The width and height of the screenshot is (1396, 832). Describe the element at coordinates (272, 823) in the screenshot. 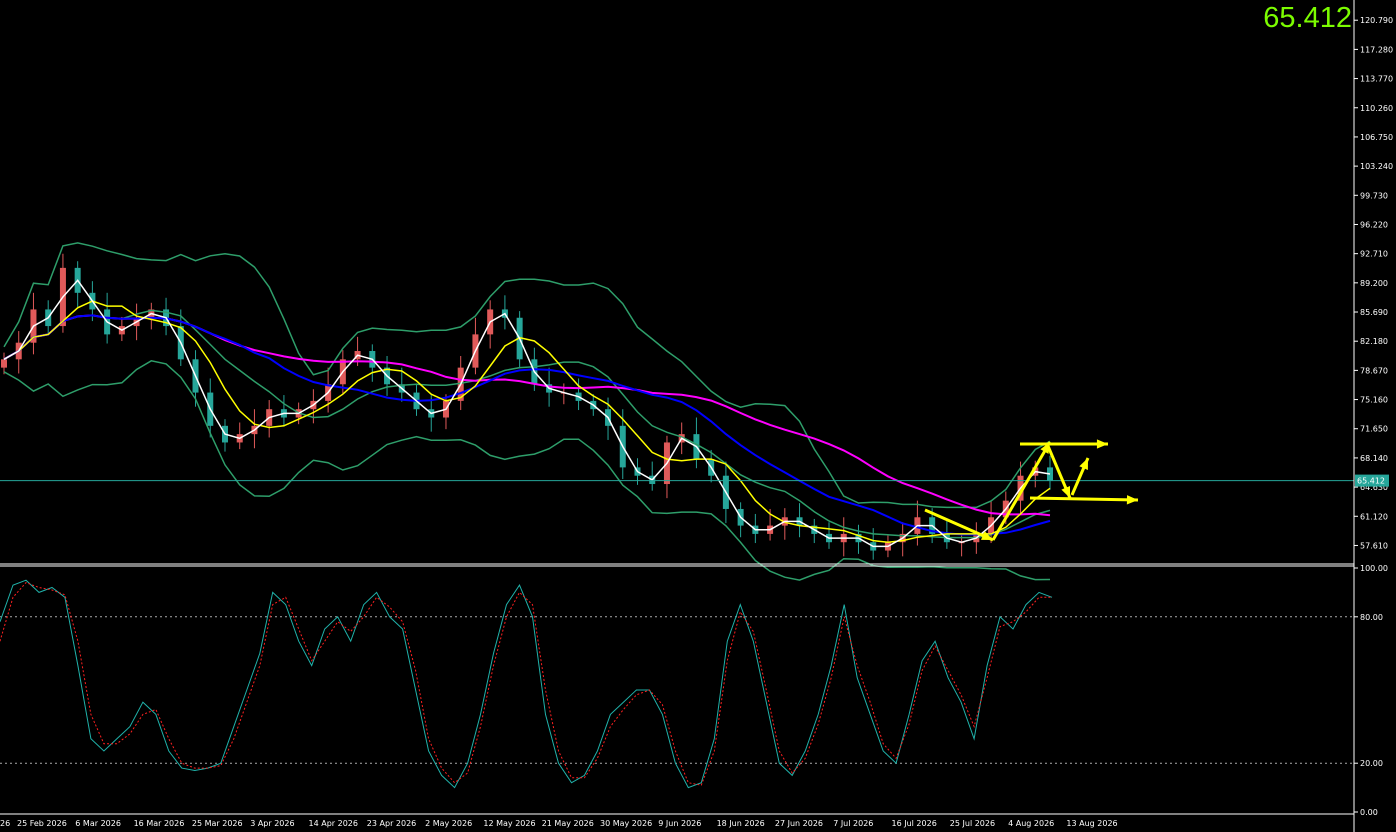

I see `date-label: 3 Apr 2026` at that location.